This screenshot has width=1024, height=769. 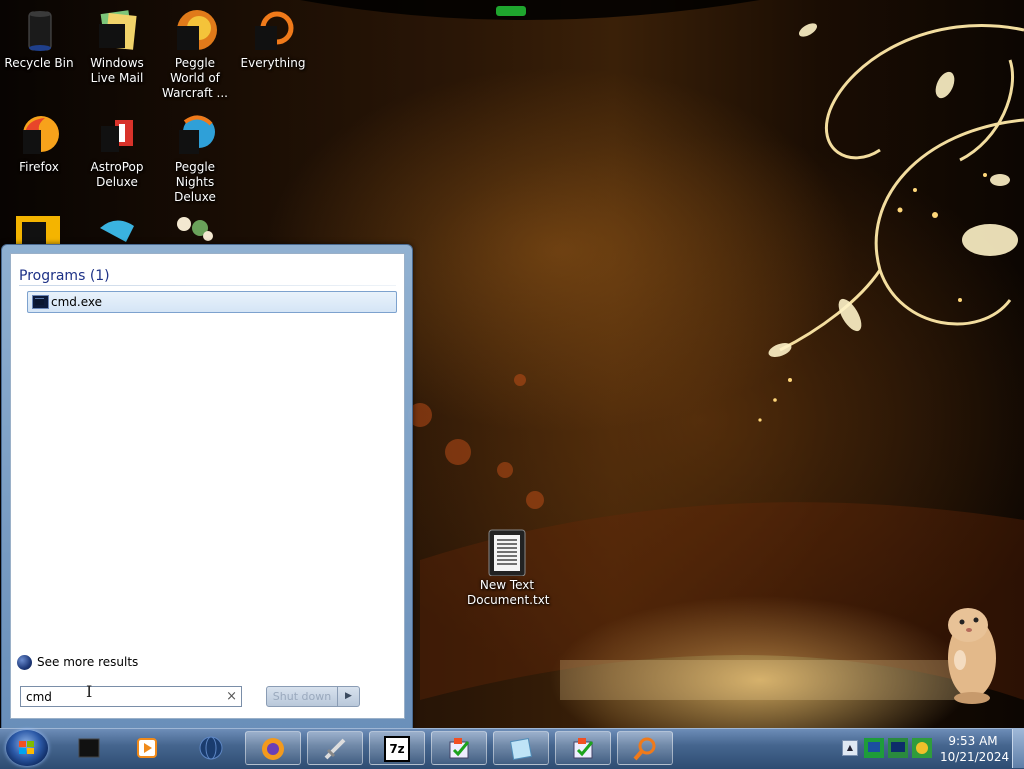 I want to click on desktop-icon-recycle-bin: Recycle Bin, so click(x=39, y=36).